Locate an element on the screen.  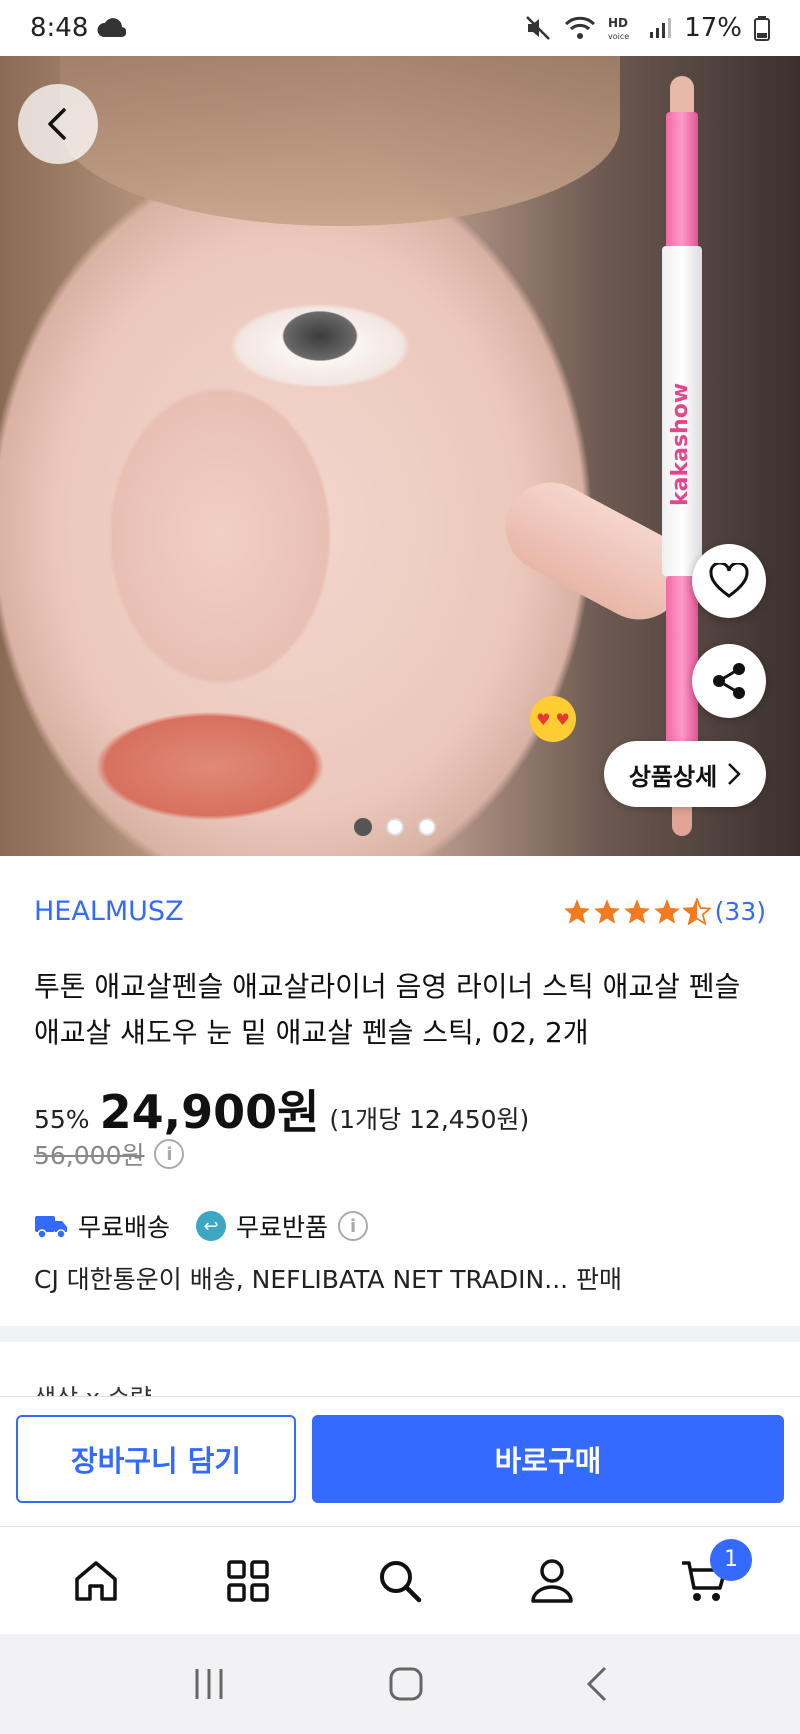
discount-rate: 55% is located at coordinates (62, 1119).